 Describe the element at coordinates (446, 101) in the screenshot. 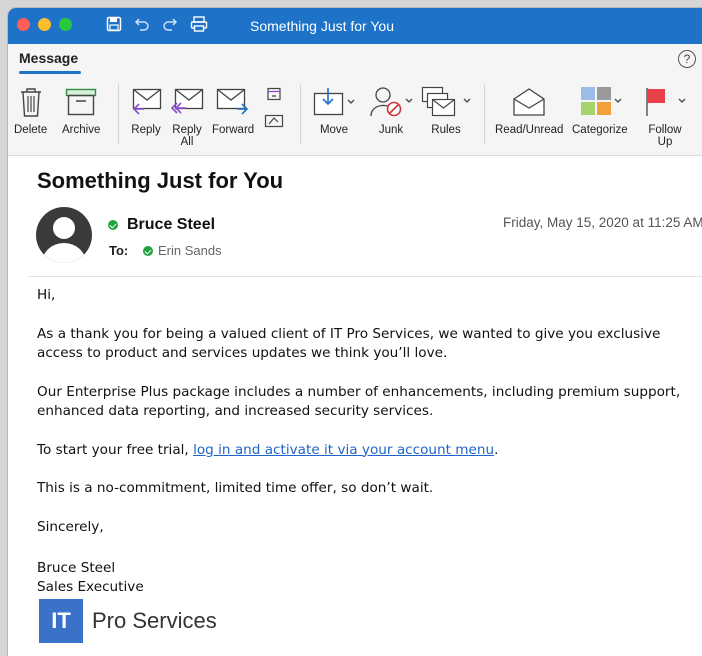

I see `rules-icon` at that location.